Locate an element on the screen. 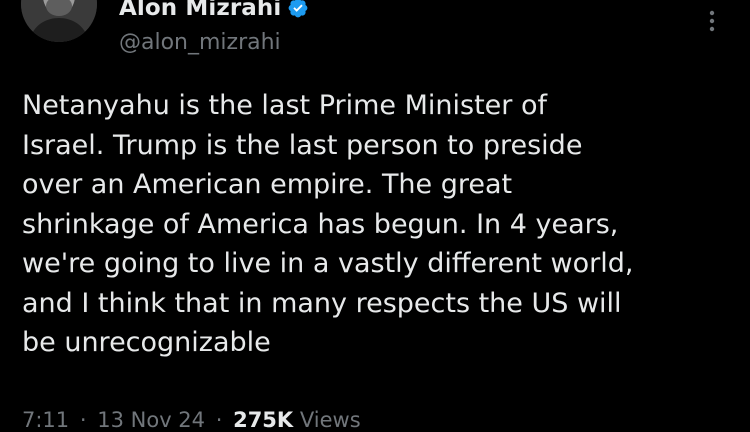 The height and width of the screenshot is (432, 750). views-label: Views is located at coordinates (330, 420).